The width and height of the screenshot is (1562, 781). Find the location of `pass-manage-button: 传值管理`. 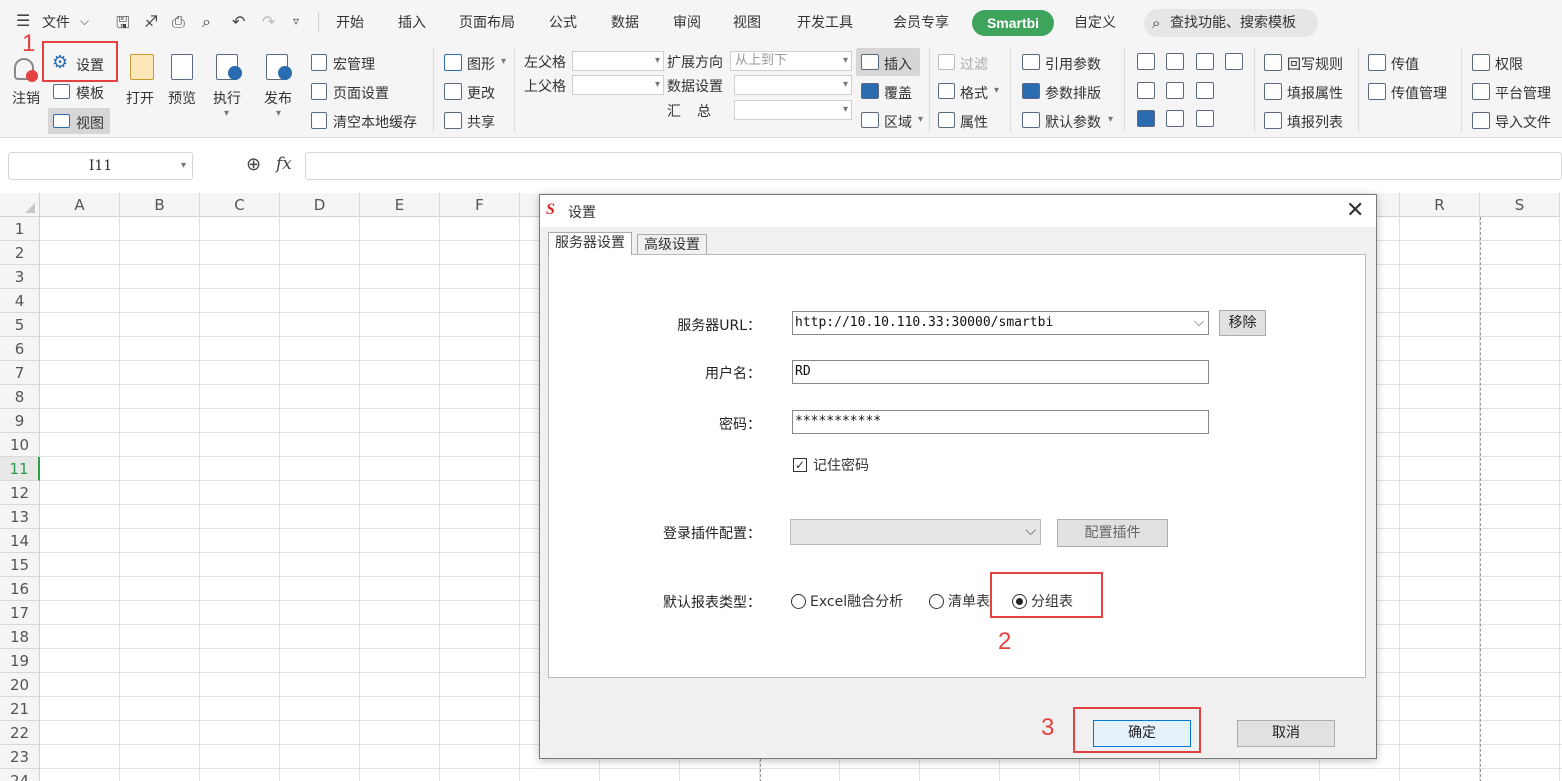

pass-manage-button: 传值管理 is located at coordinates (1419, 93).